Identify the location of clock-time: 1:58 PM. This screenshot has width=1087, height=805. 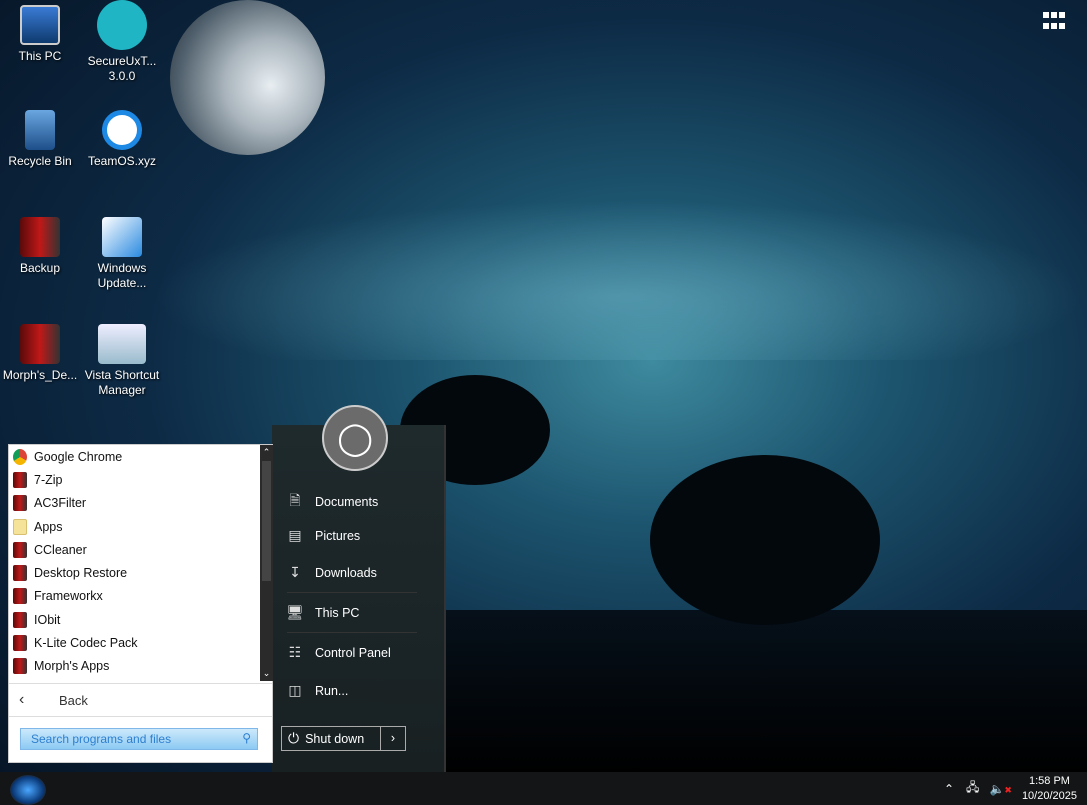
(1049, 780).